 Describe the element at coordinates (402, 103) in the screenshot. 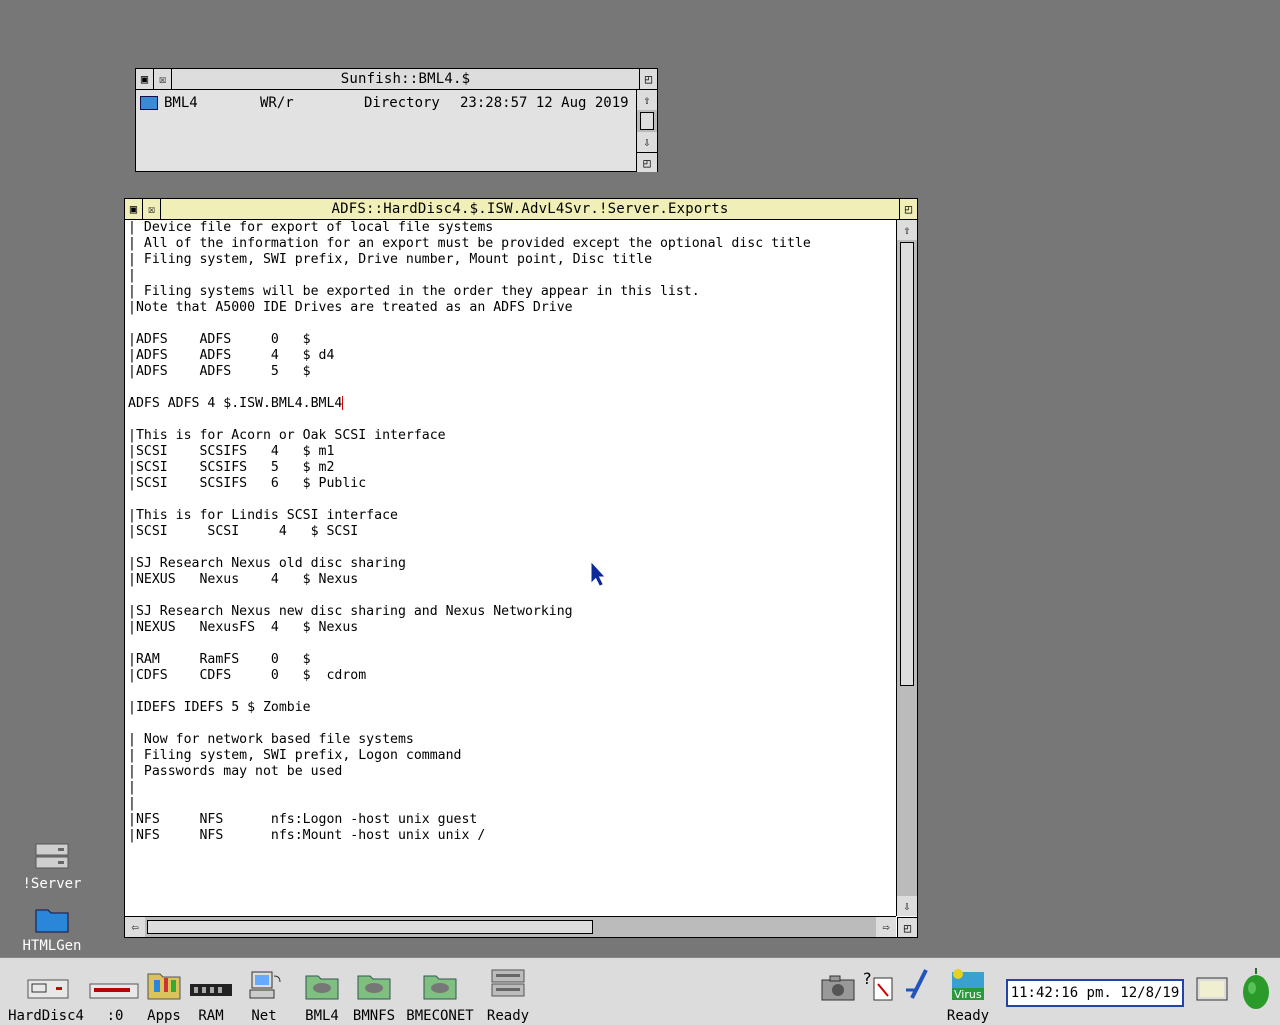

I see `item-type: Directory` at that location.